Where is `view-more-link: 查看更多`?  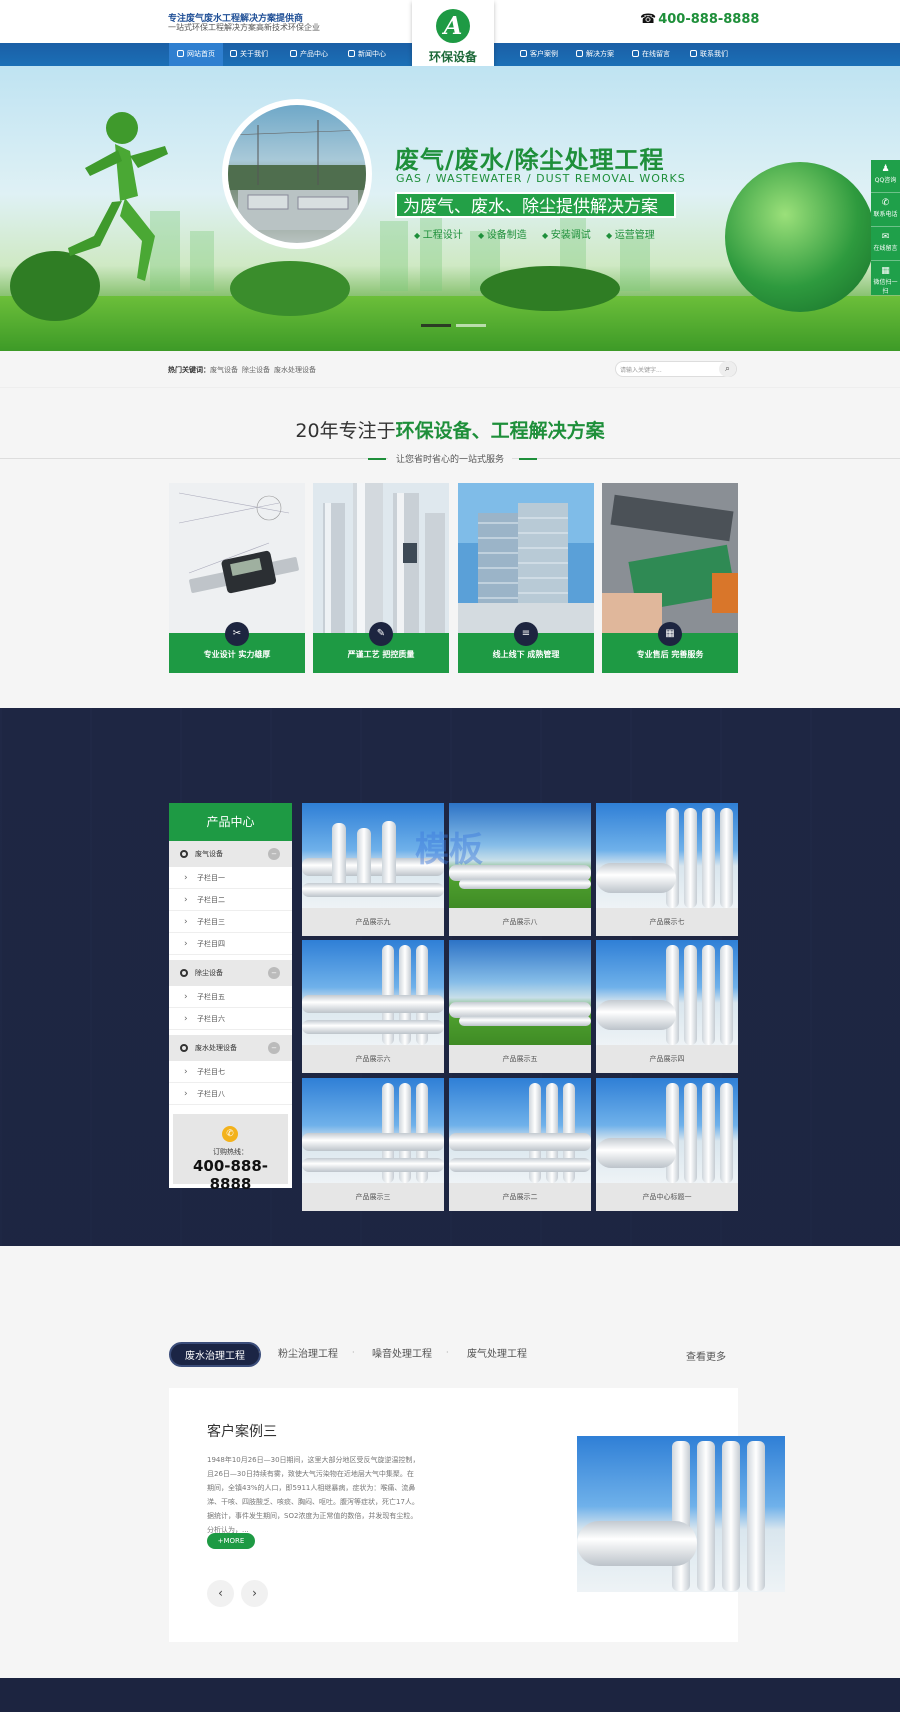
view-more-link: 查看更多 is located at coordinates (706, 1355).